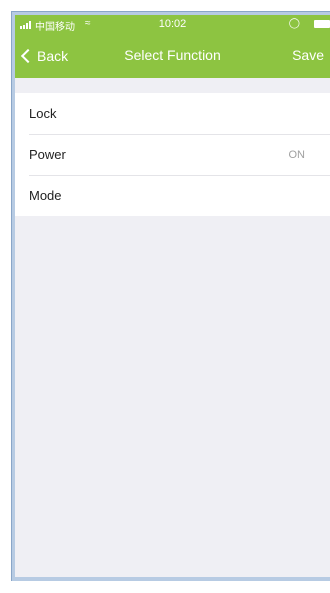 This screenshot has height=593, width=330. I want to click on list-item-label: Power, so click(47, 154).